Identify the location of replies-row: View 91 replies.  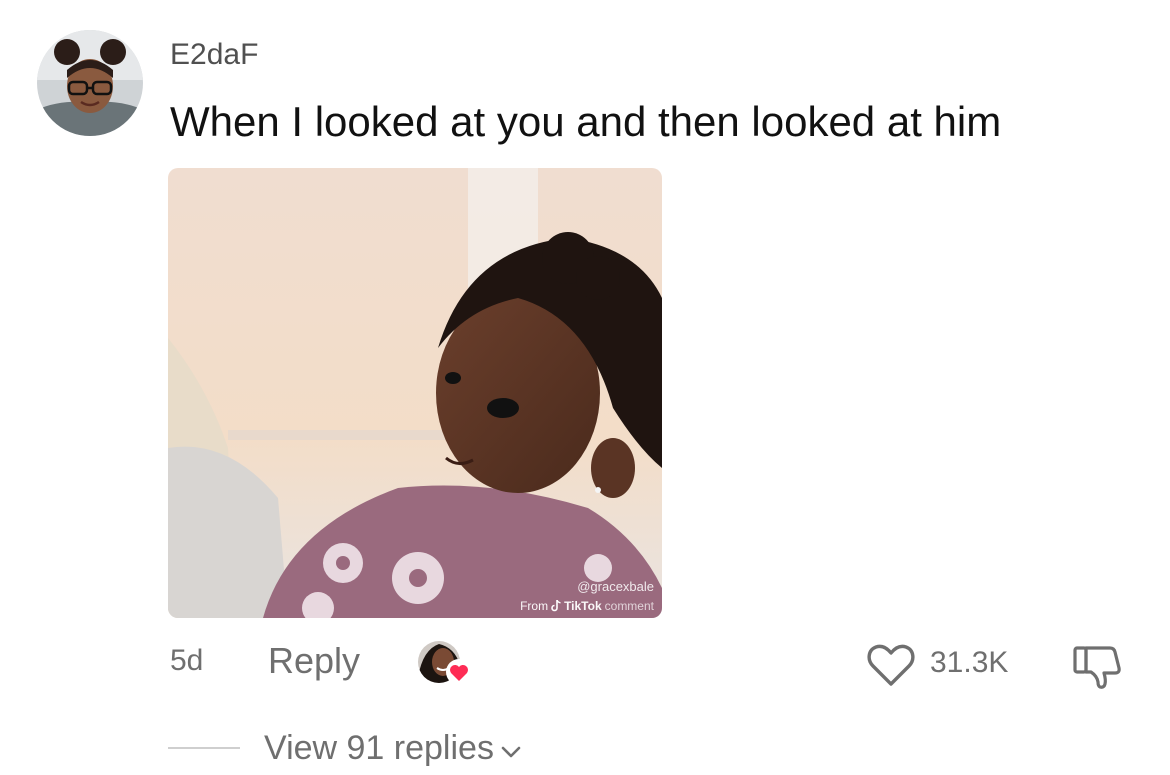
(585, 749).